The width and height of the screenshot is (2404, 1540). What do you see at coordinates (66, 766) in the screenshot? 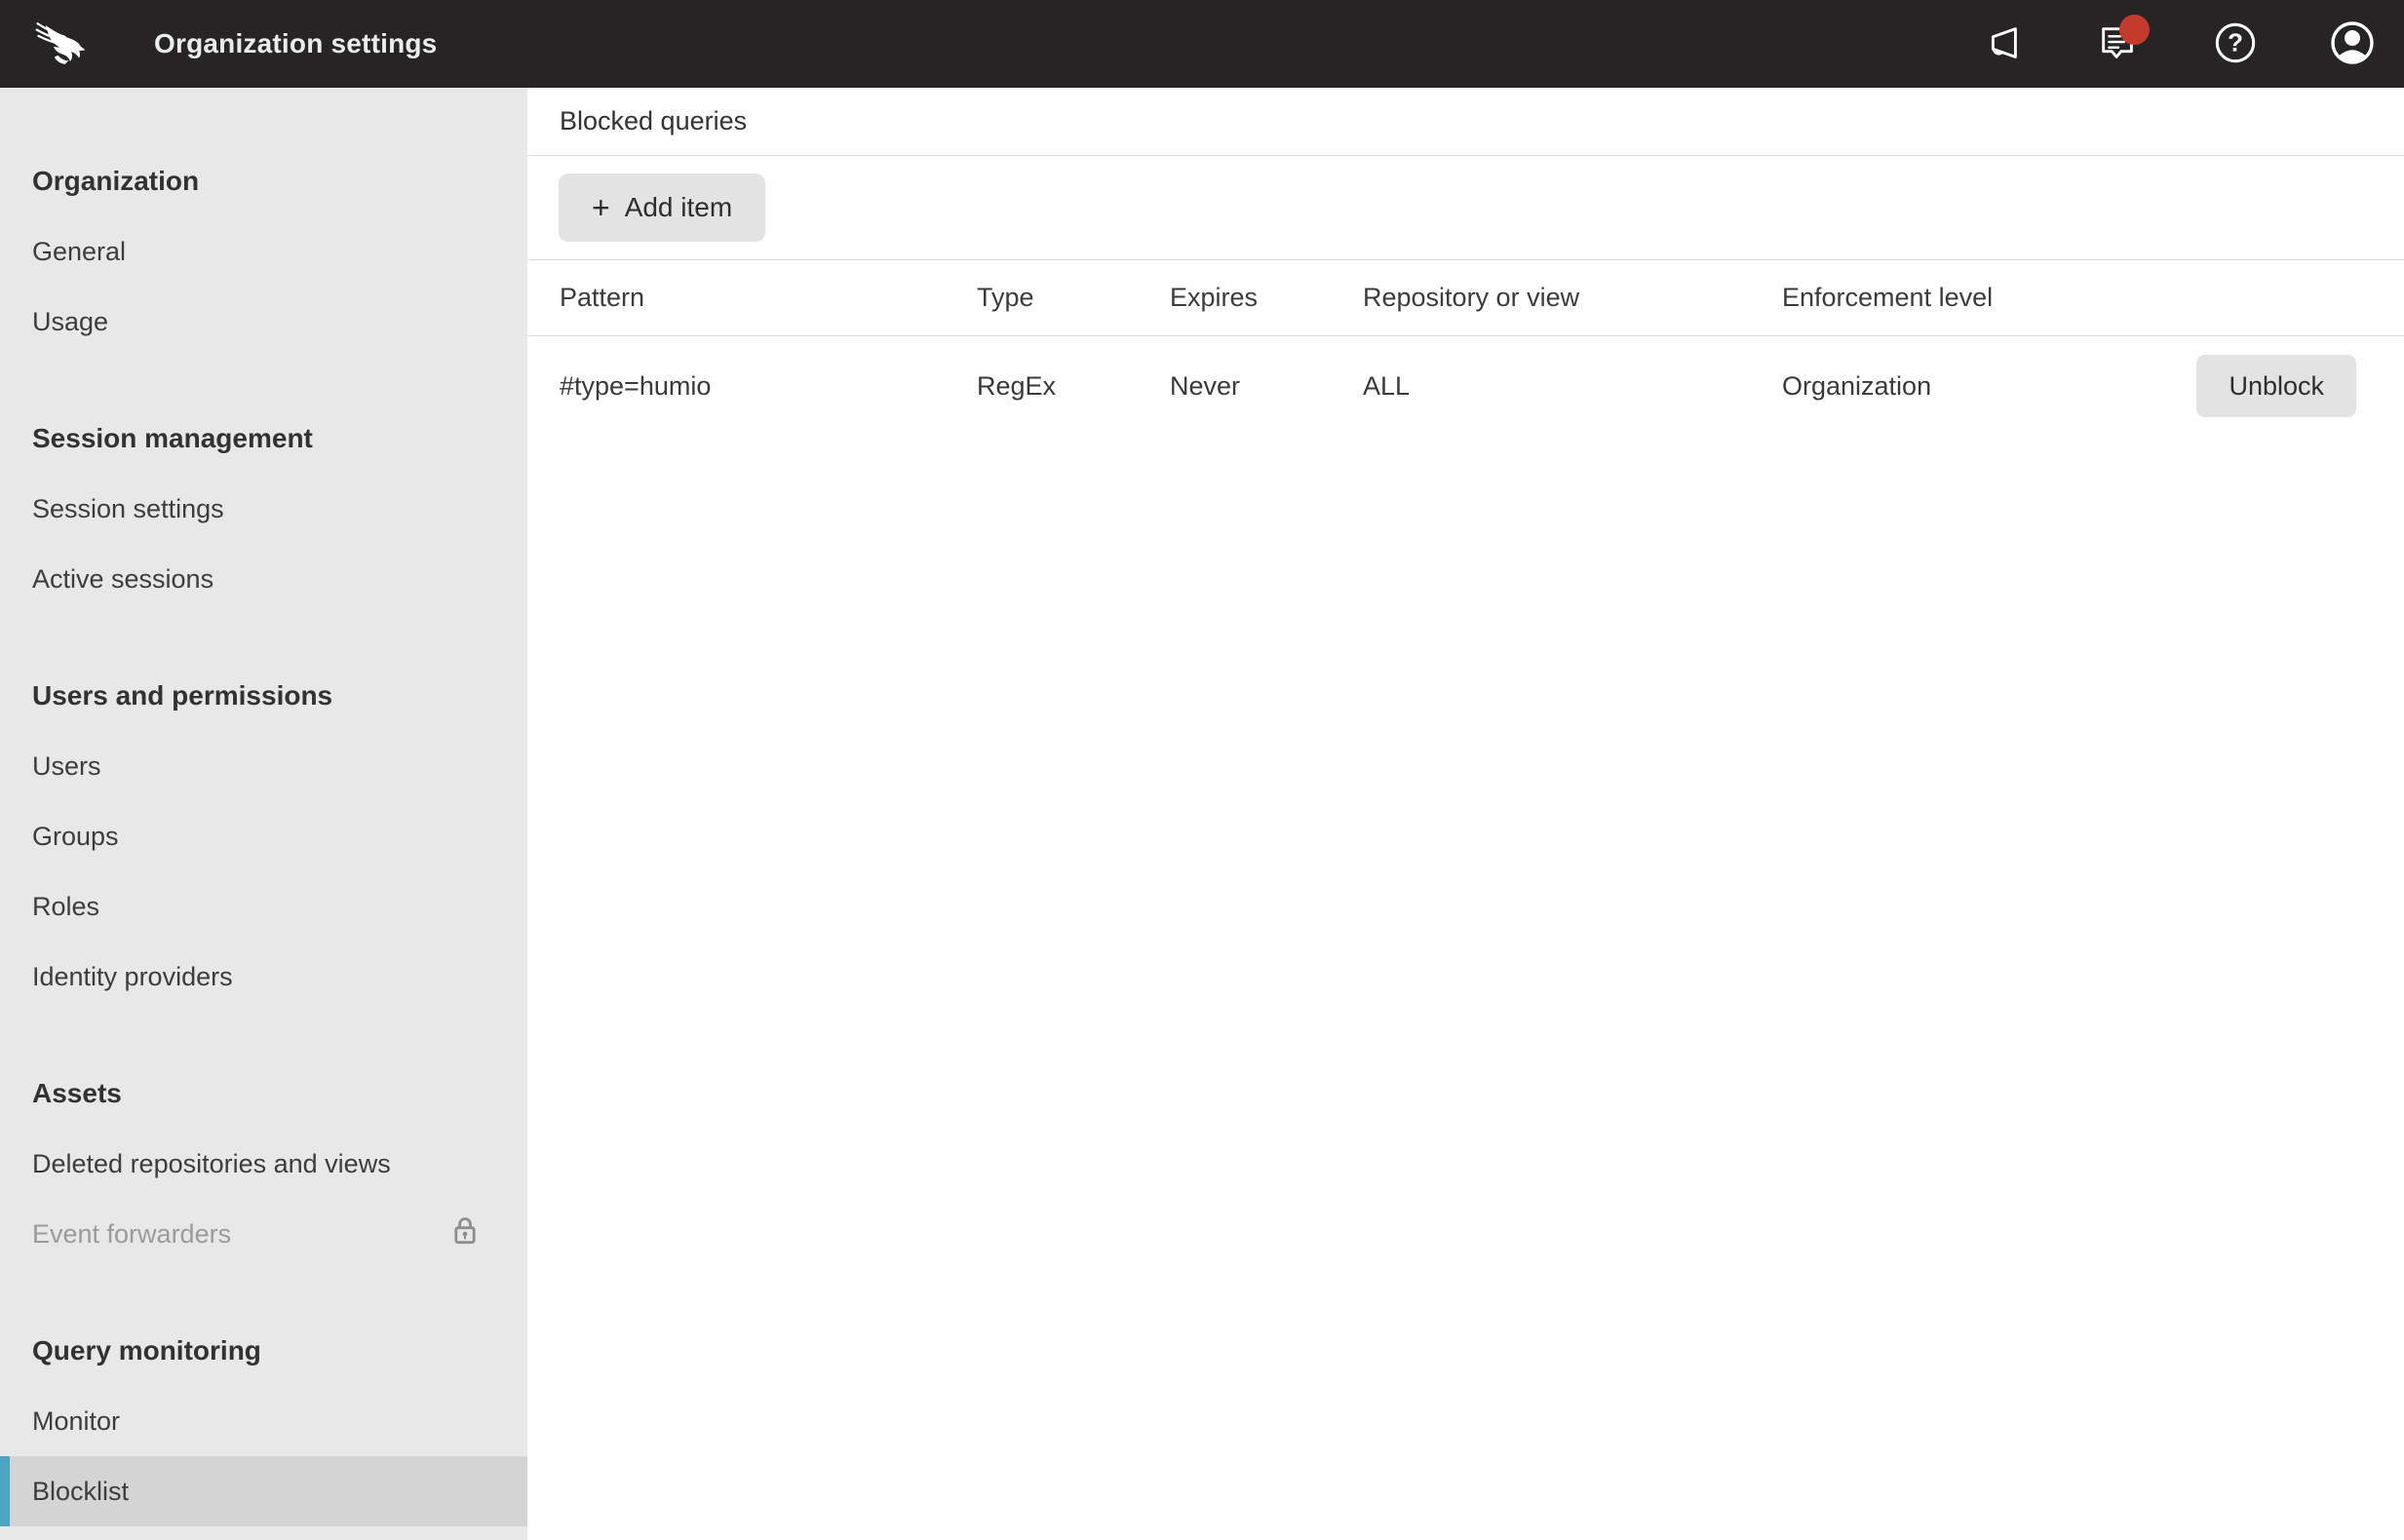
I see `sidebar-item-label: Users` at bounding box center [66, 766].